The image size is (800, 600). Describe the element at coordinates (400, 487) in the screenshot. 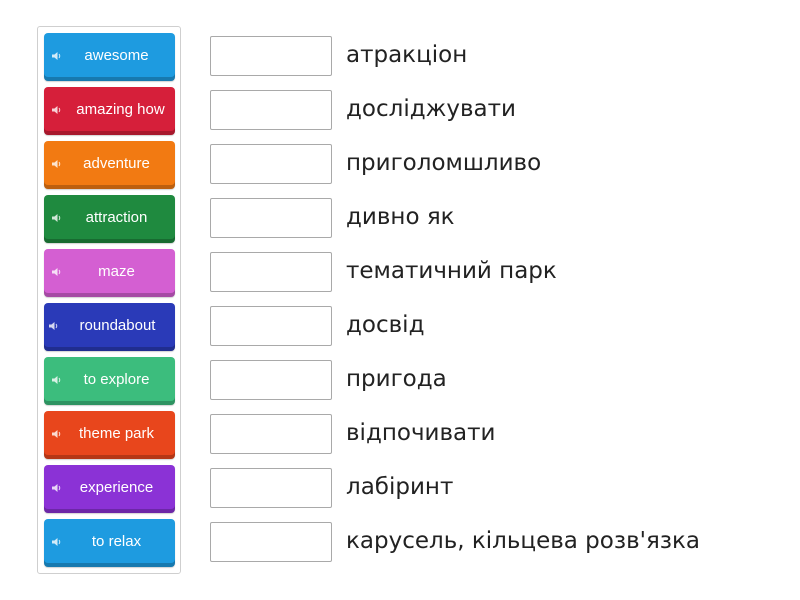

I see `target-text: лабіринт` at that location.